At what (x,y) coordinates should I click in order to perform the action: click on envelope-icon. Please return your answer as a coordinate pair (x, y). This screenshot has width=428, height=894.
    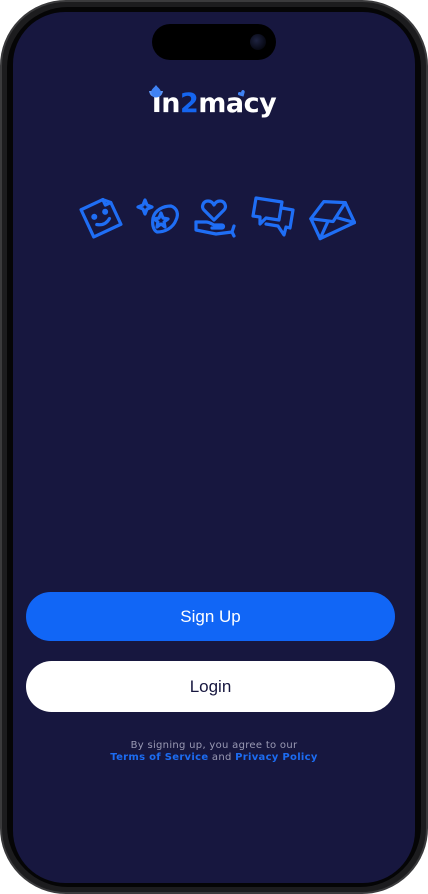
    Looking at the image, I should click on (332, 220).